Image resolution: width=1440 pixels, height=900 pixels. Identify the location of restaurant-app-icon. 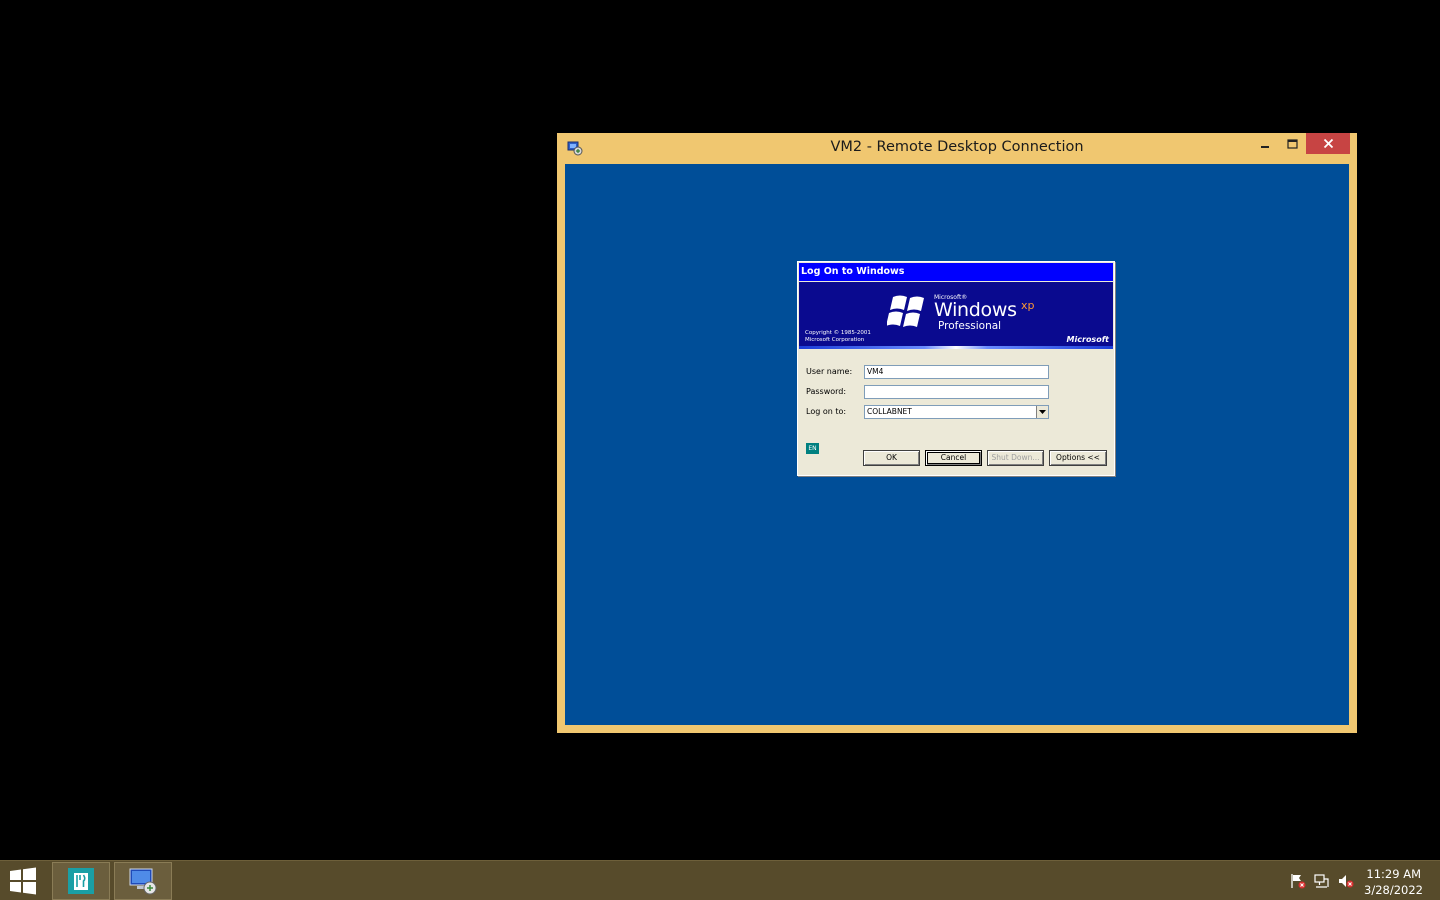
(81, 881).